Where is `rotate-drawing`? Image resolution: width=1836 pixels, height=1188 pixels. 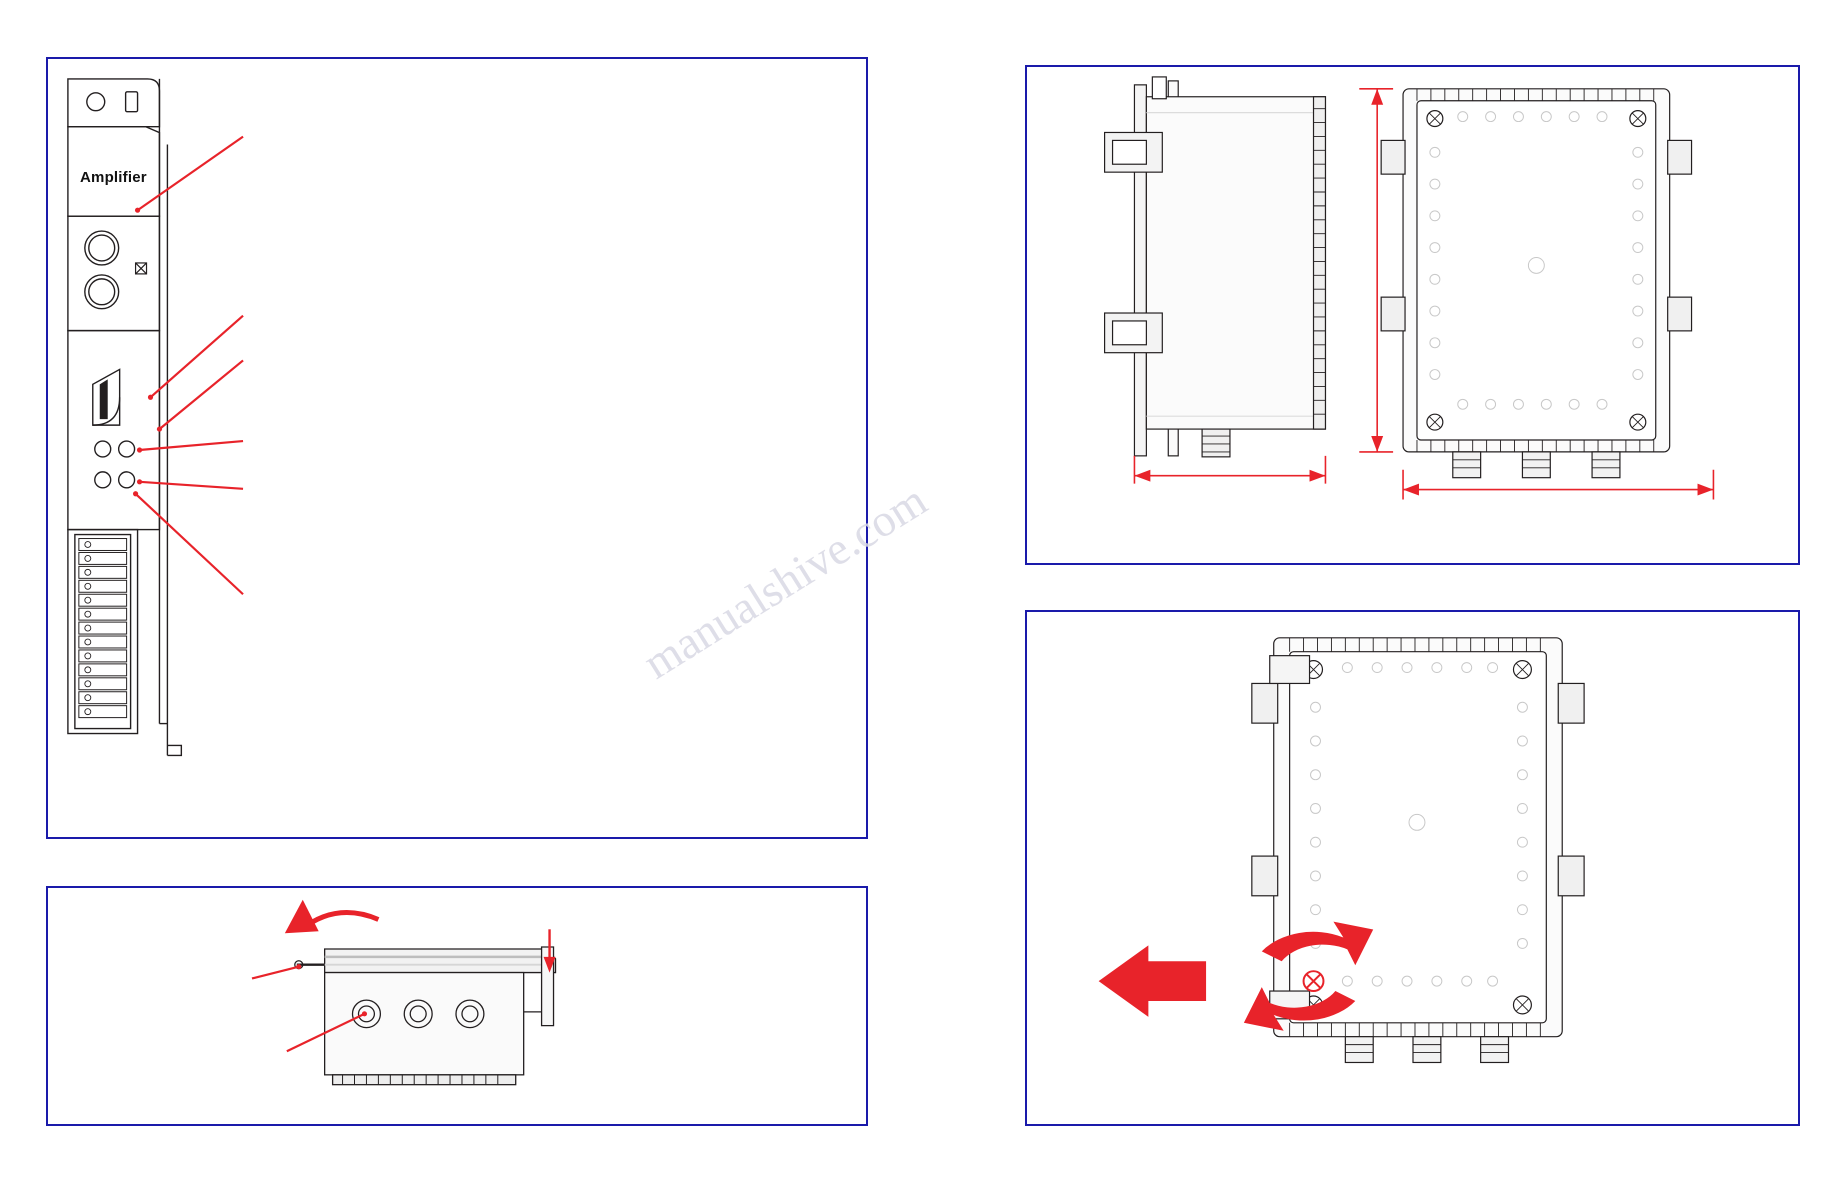 rotate-drawing is located at coordinates (1341, 850).